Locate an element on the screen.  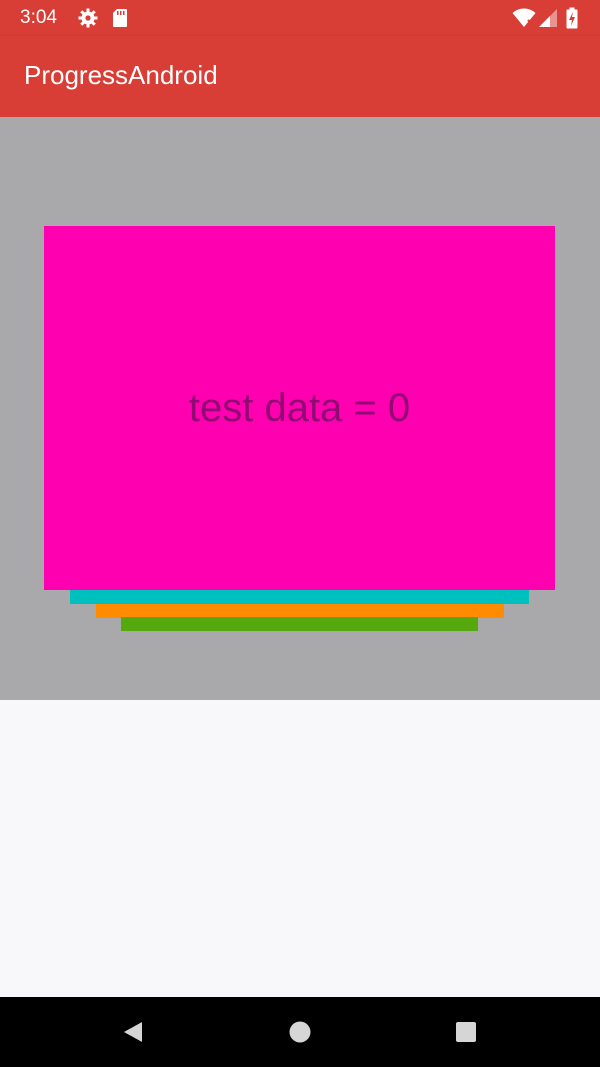
stack-layer-orange is located at coordinates (300, 611).